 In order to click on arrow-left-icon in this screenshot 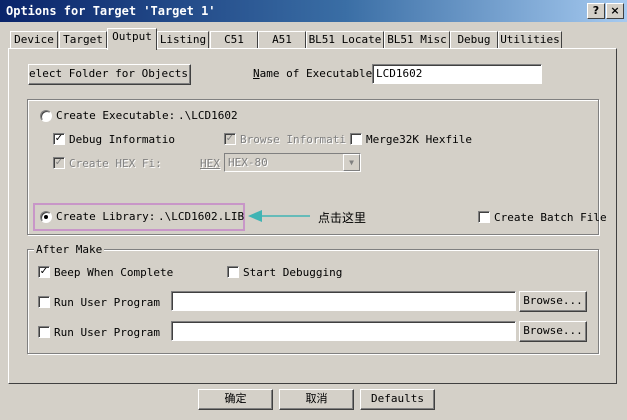, I will do `click(279, 216)`.